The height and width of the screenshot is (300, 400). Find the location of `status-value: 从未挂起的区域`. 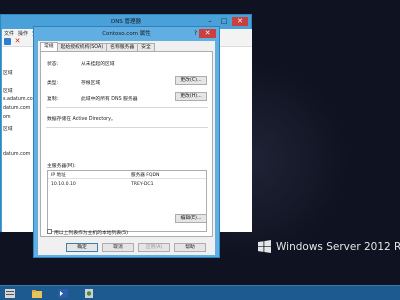

status-value: 从未挂起的区域 is located at coordinates (98, 64).